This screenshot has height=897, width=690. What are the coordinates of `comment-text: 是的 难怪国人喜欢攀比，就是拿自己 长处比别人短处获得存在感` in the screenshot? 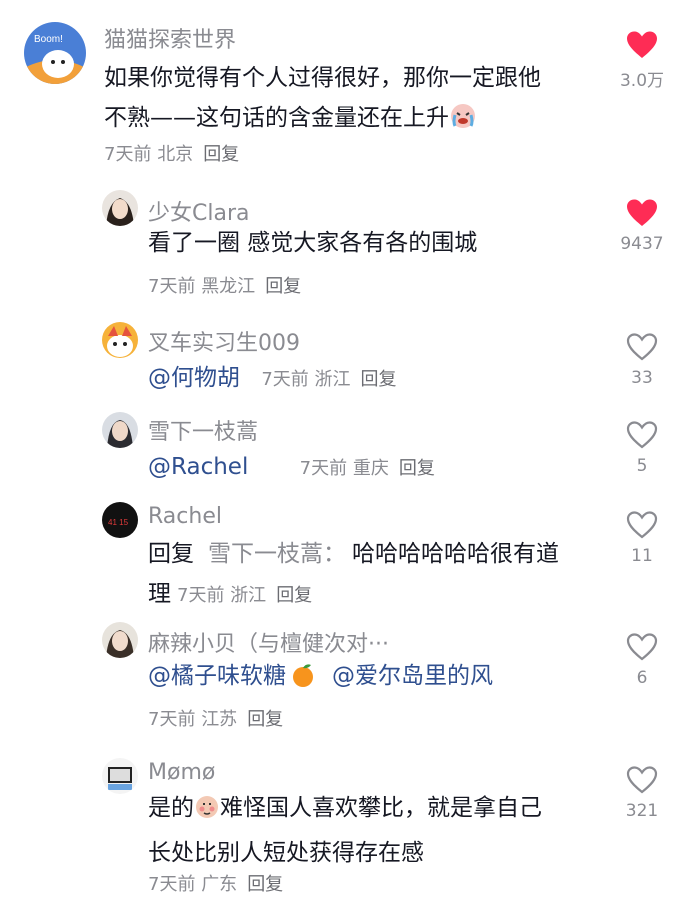 It's located at (345, 830).